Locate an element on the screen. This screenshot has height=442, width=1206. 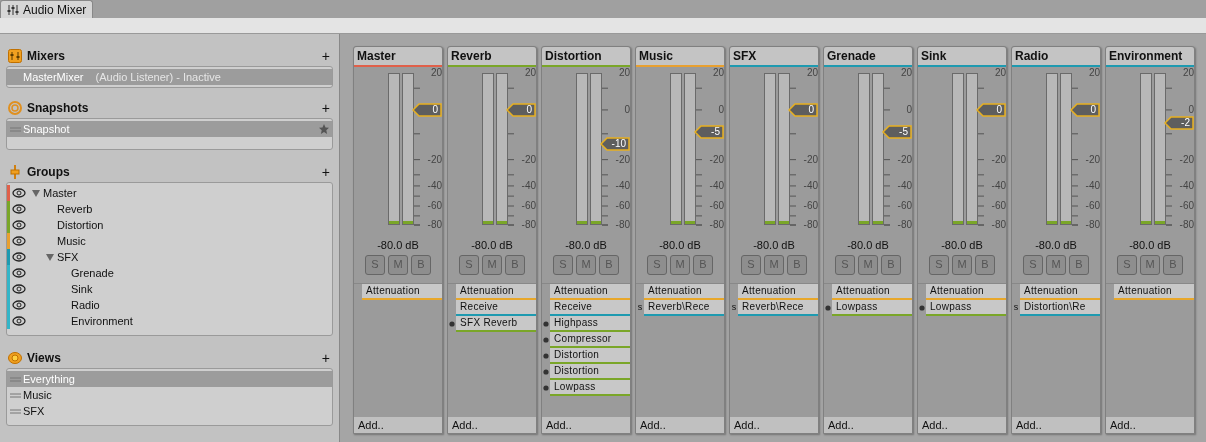
group-item: Music is located at coordinates (71, 241).